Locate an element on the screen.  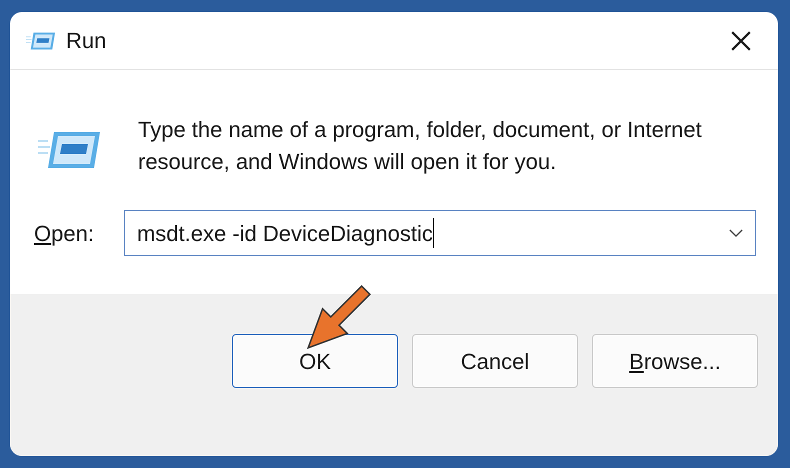
dialog-button: OK is located at coordinates (315, 361).